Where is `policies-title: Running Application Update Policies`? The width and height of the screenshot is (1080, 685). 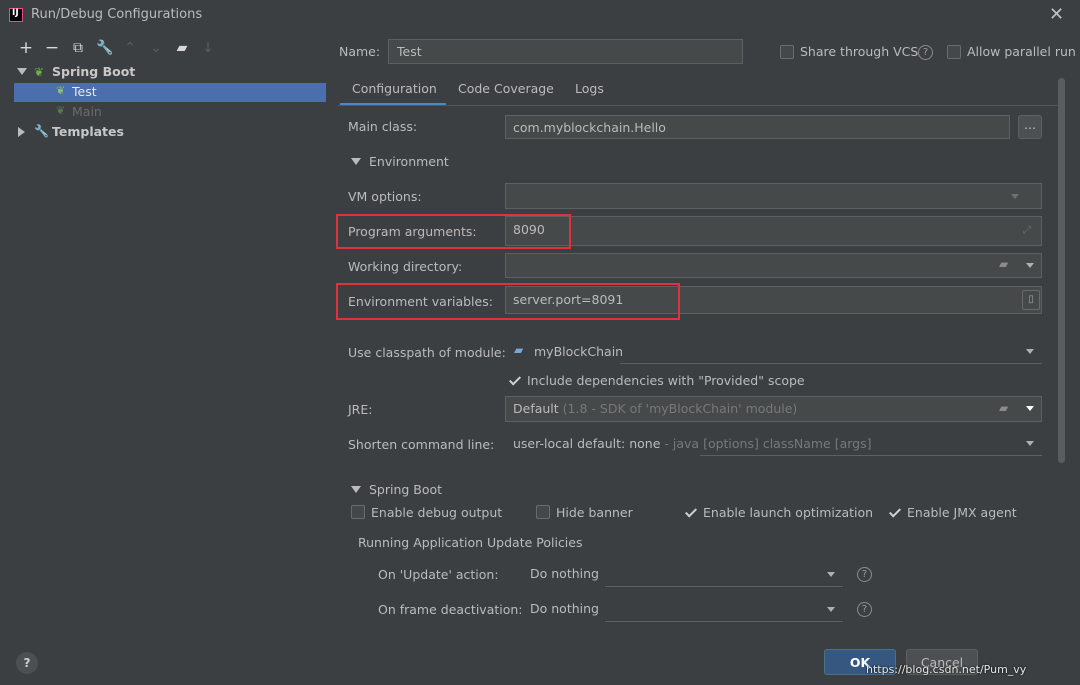 policies-title: Running Application Update Policies is located at coordinates (470, 542).